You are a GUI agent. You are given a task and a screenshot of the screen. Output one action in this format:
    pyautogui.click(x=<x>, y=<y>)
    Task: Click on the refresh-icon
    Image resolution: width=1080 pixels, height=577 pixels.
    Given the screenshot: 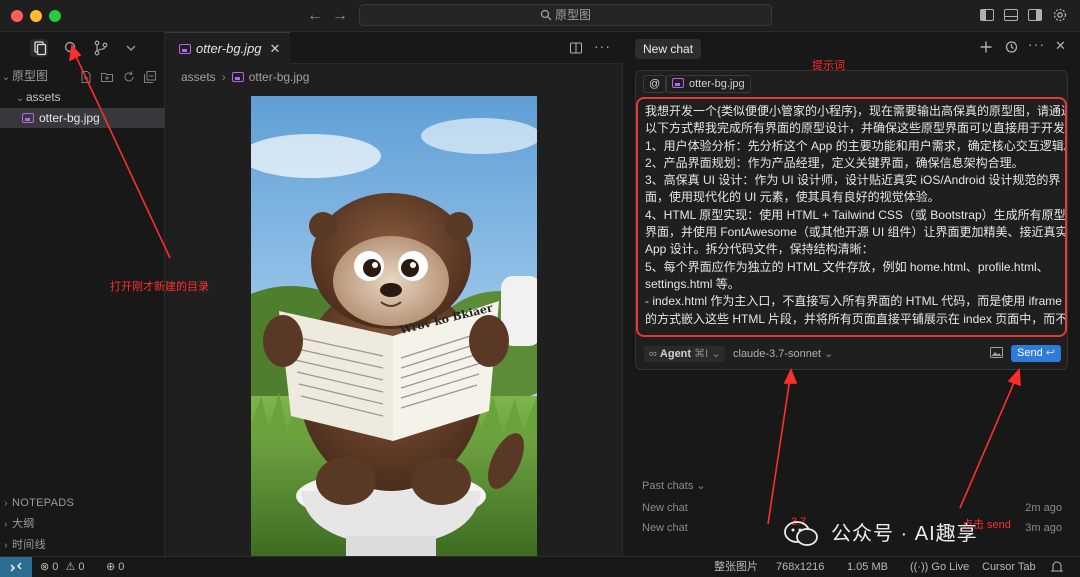 What is the action you would take?
    pyautogui.click(x=129, y=77)
    